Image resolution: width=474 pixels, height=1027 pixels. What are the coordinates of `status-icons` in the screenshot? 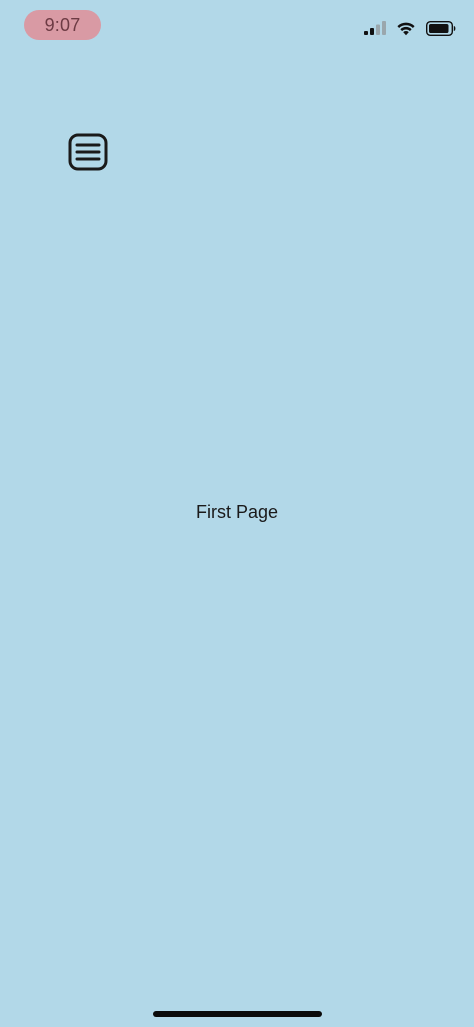 It's located at (410, 28).